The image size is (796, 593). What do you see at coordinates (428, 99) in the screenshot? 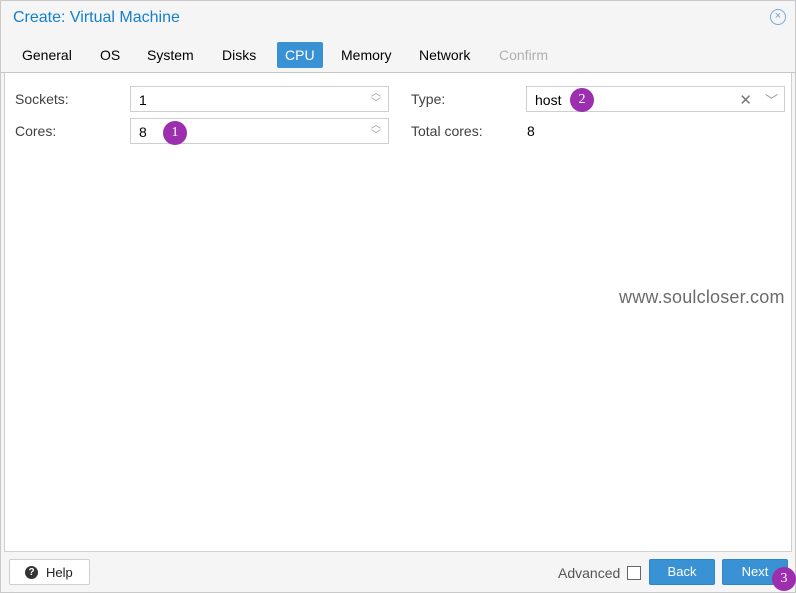
I see `type-label: Type:` at bounding box center [428, 99].